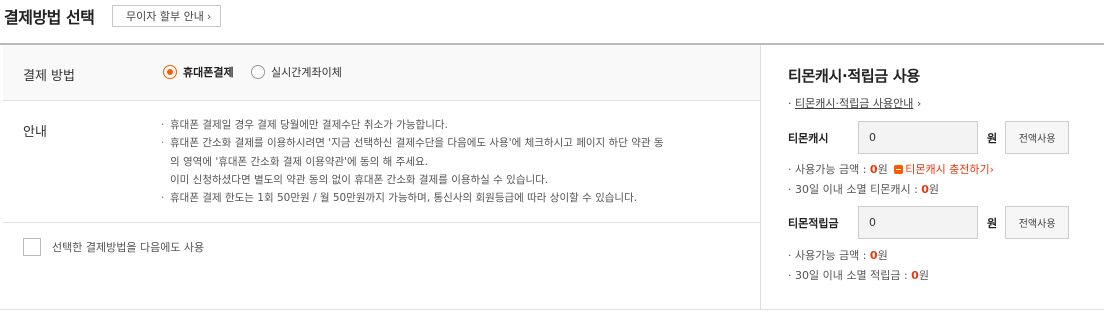 The height and width of the screenshot is (322, 1108). Describe the element at coordinates (299, 161) in the screenshot. I see `info-note: 의 영역에 '휴대폰 간소화 결제 이용약관'에 동의 해 주세요.` at that location.